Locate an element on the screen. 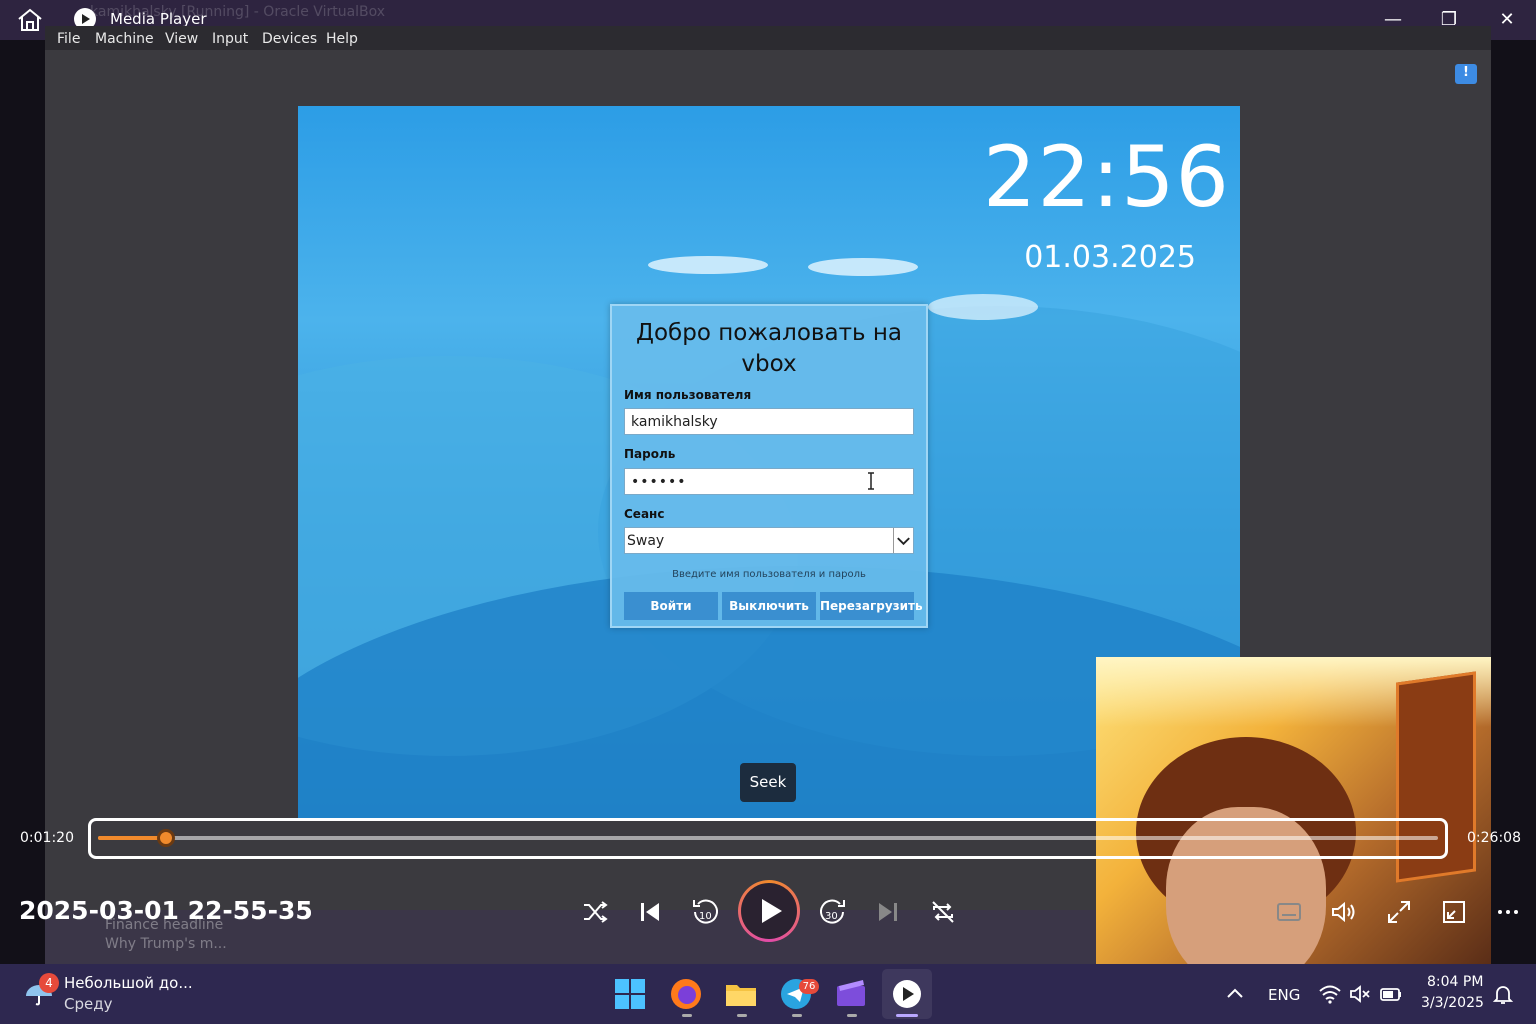  chevron-up-icon is located at coordinates (1235, 993).